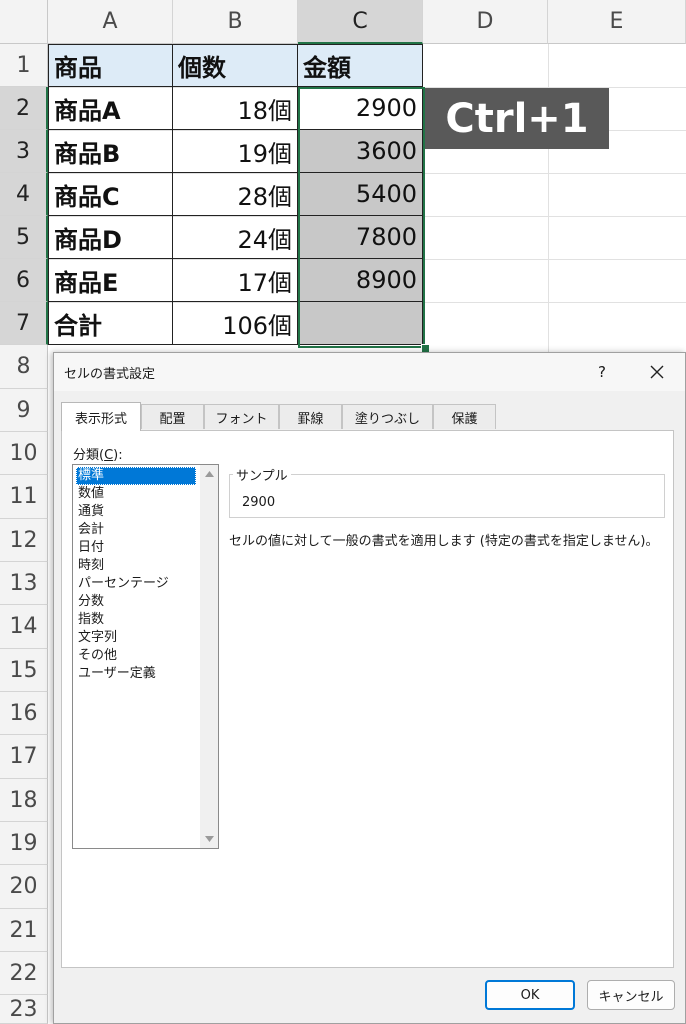 The height and width of the screenshot is (1024, 686). Describe the element at coordinates (360, 194) in the screenshot. I see `cell-c4: 5400` at that location.